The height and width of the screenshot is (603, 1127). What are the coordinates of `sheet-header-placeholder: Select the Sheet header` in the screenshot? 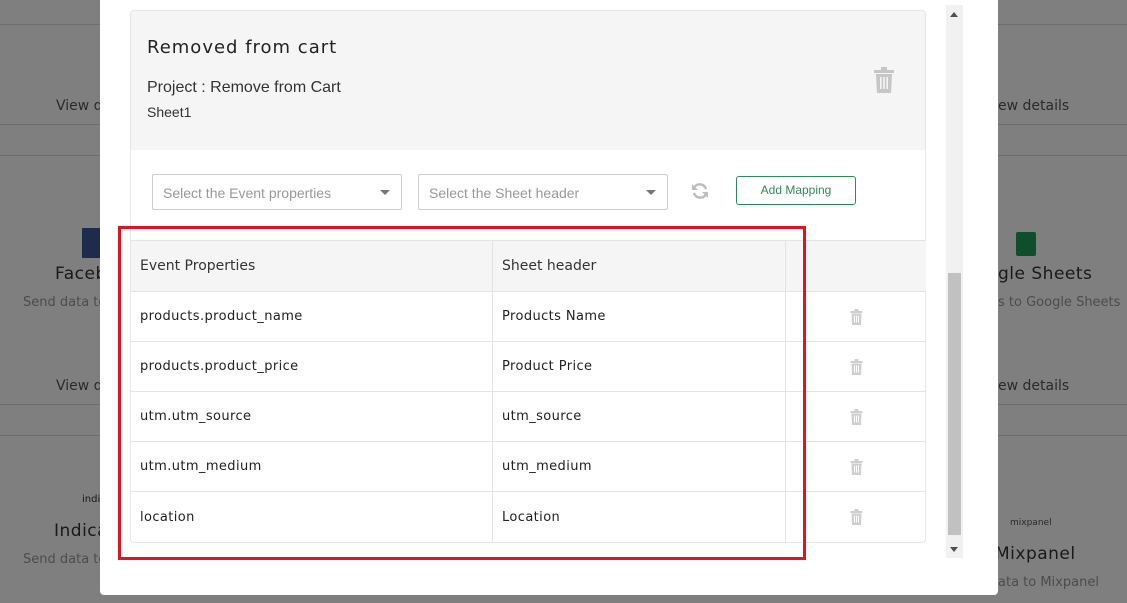 It's located at (504, 193).